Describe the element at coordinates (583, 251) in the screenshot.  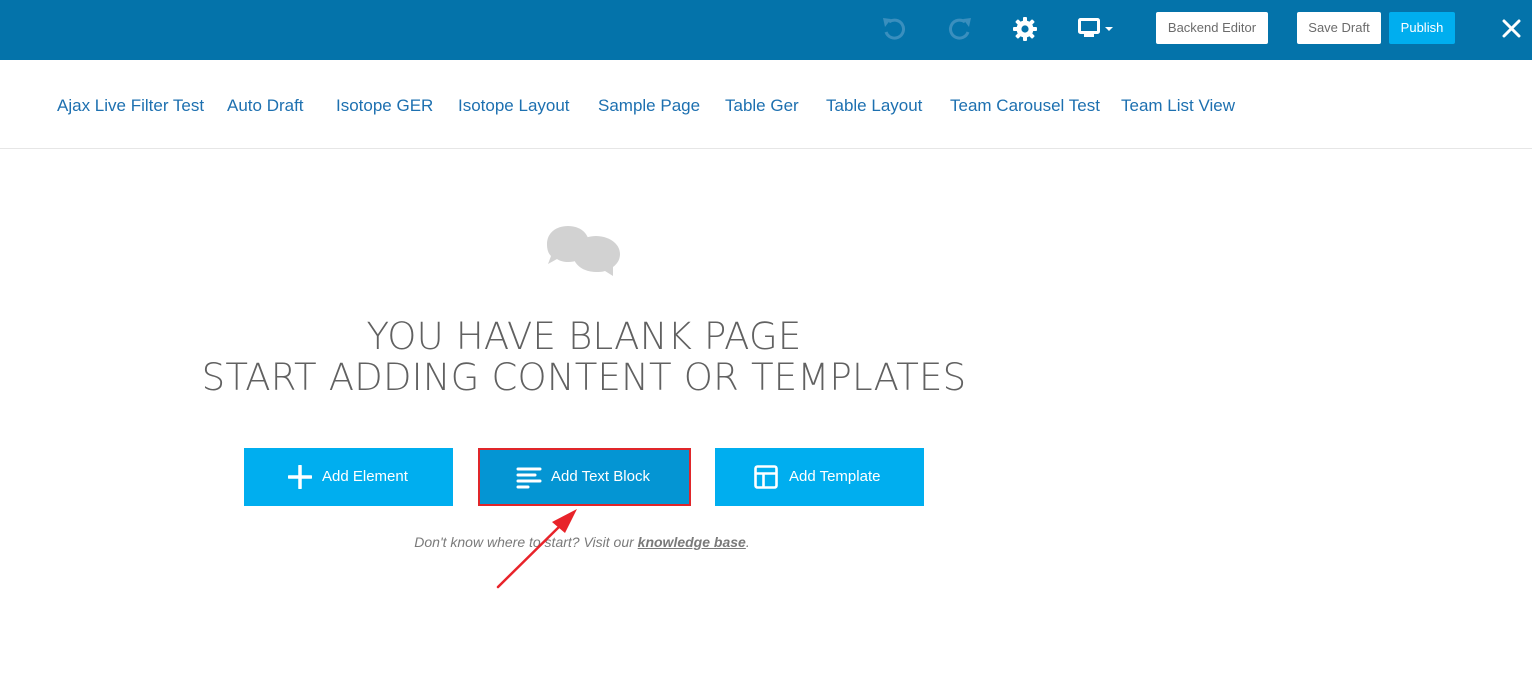
I see `chat-bubbles-logo-icon` at that location.